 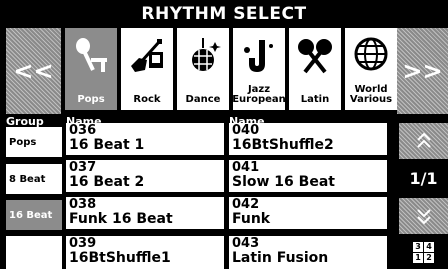 I want to click on rhythm-item: 038 Funk 16 Beat, so click(x=145, y=213).